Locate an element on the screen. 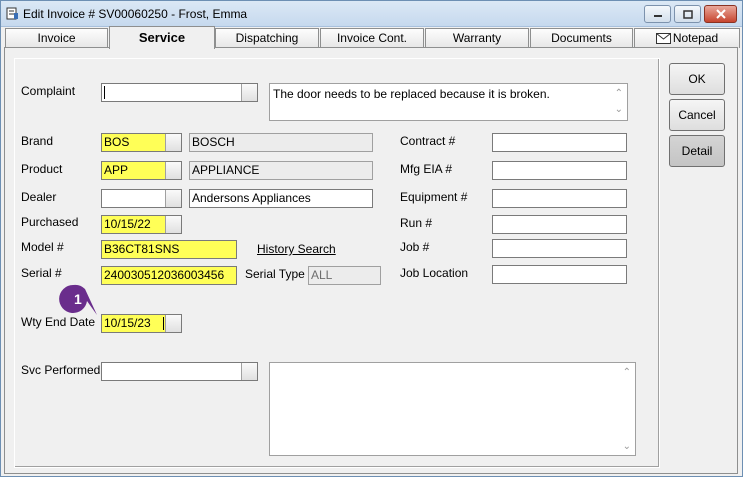 This screenshot has width=743, height=477. tab-invoice: Invoice is located at coordinates (56, 38).